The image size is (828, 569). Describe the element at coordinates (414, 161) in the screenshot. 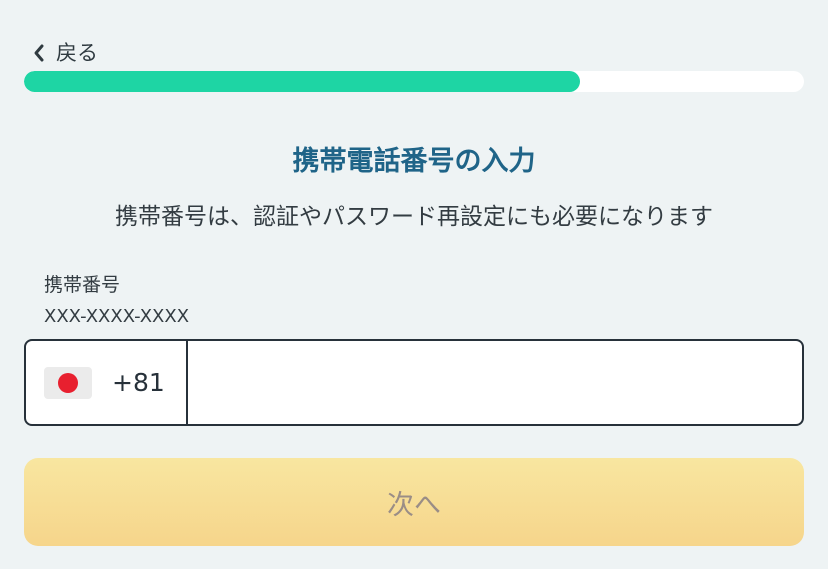

I see `page-title: 携帯電話番号の入力` at that location.